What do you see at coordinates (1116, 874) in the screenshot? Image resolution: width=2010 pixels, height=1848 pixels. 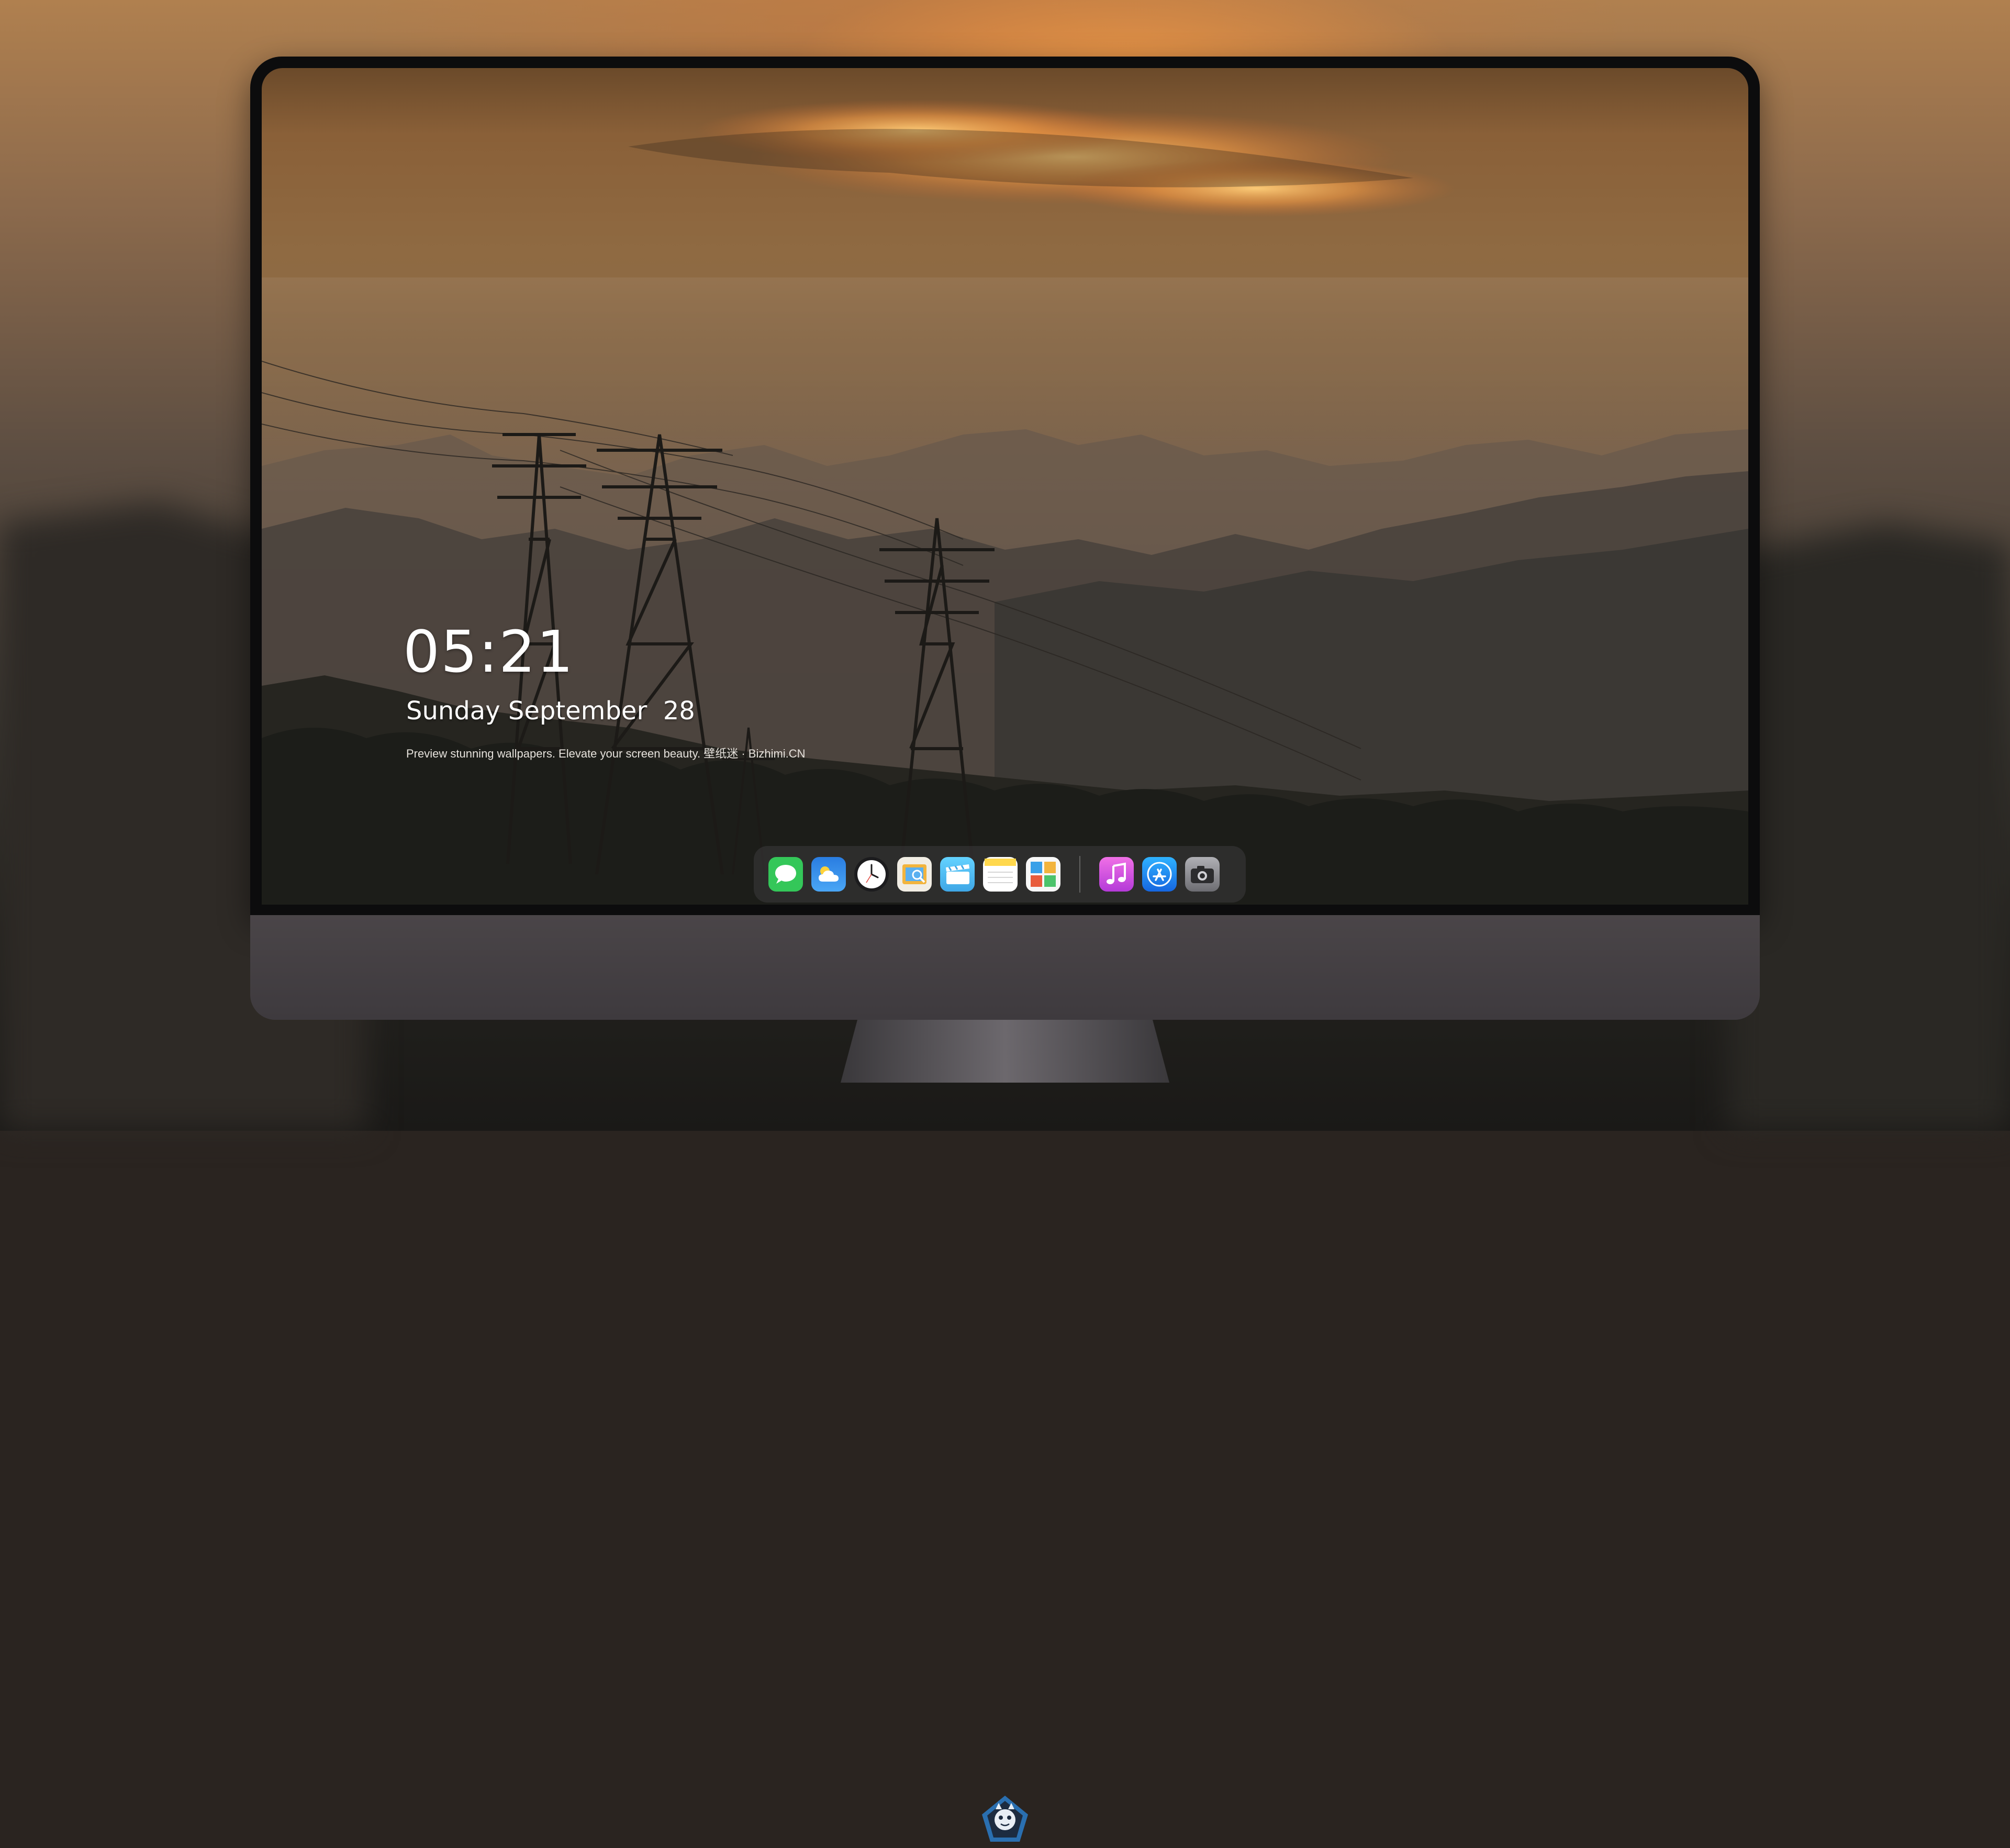 I see `music-icon` at bounding box center [1116, 874].